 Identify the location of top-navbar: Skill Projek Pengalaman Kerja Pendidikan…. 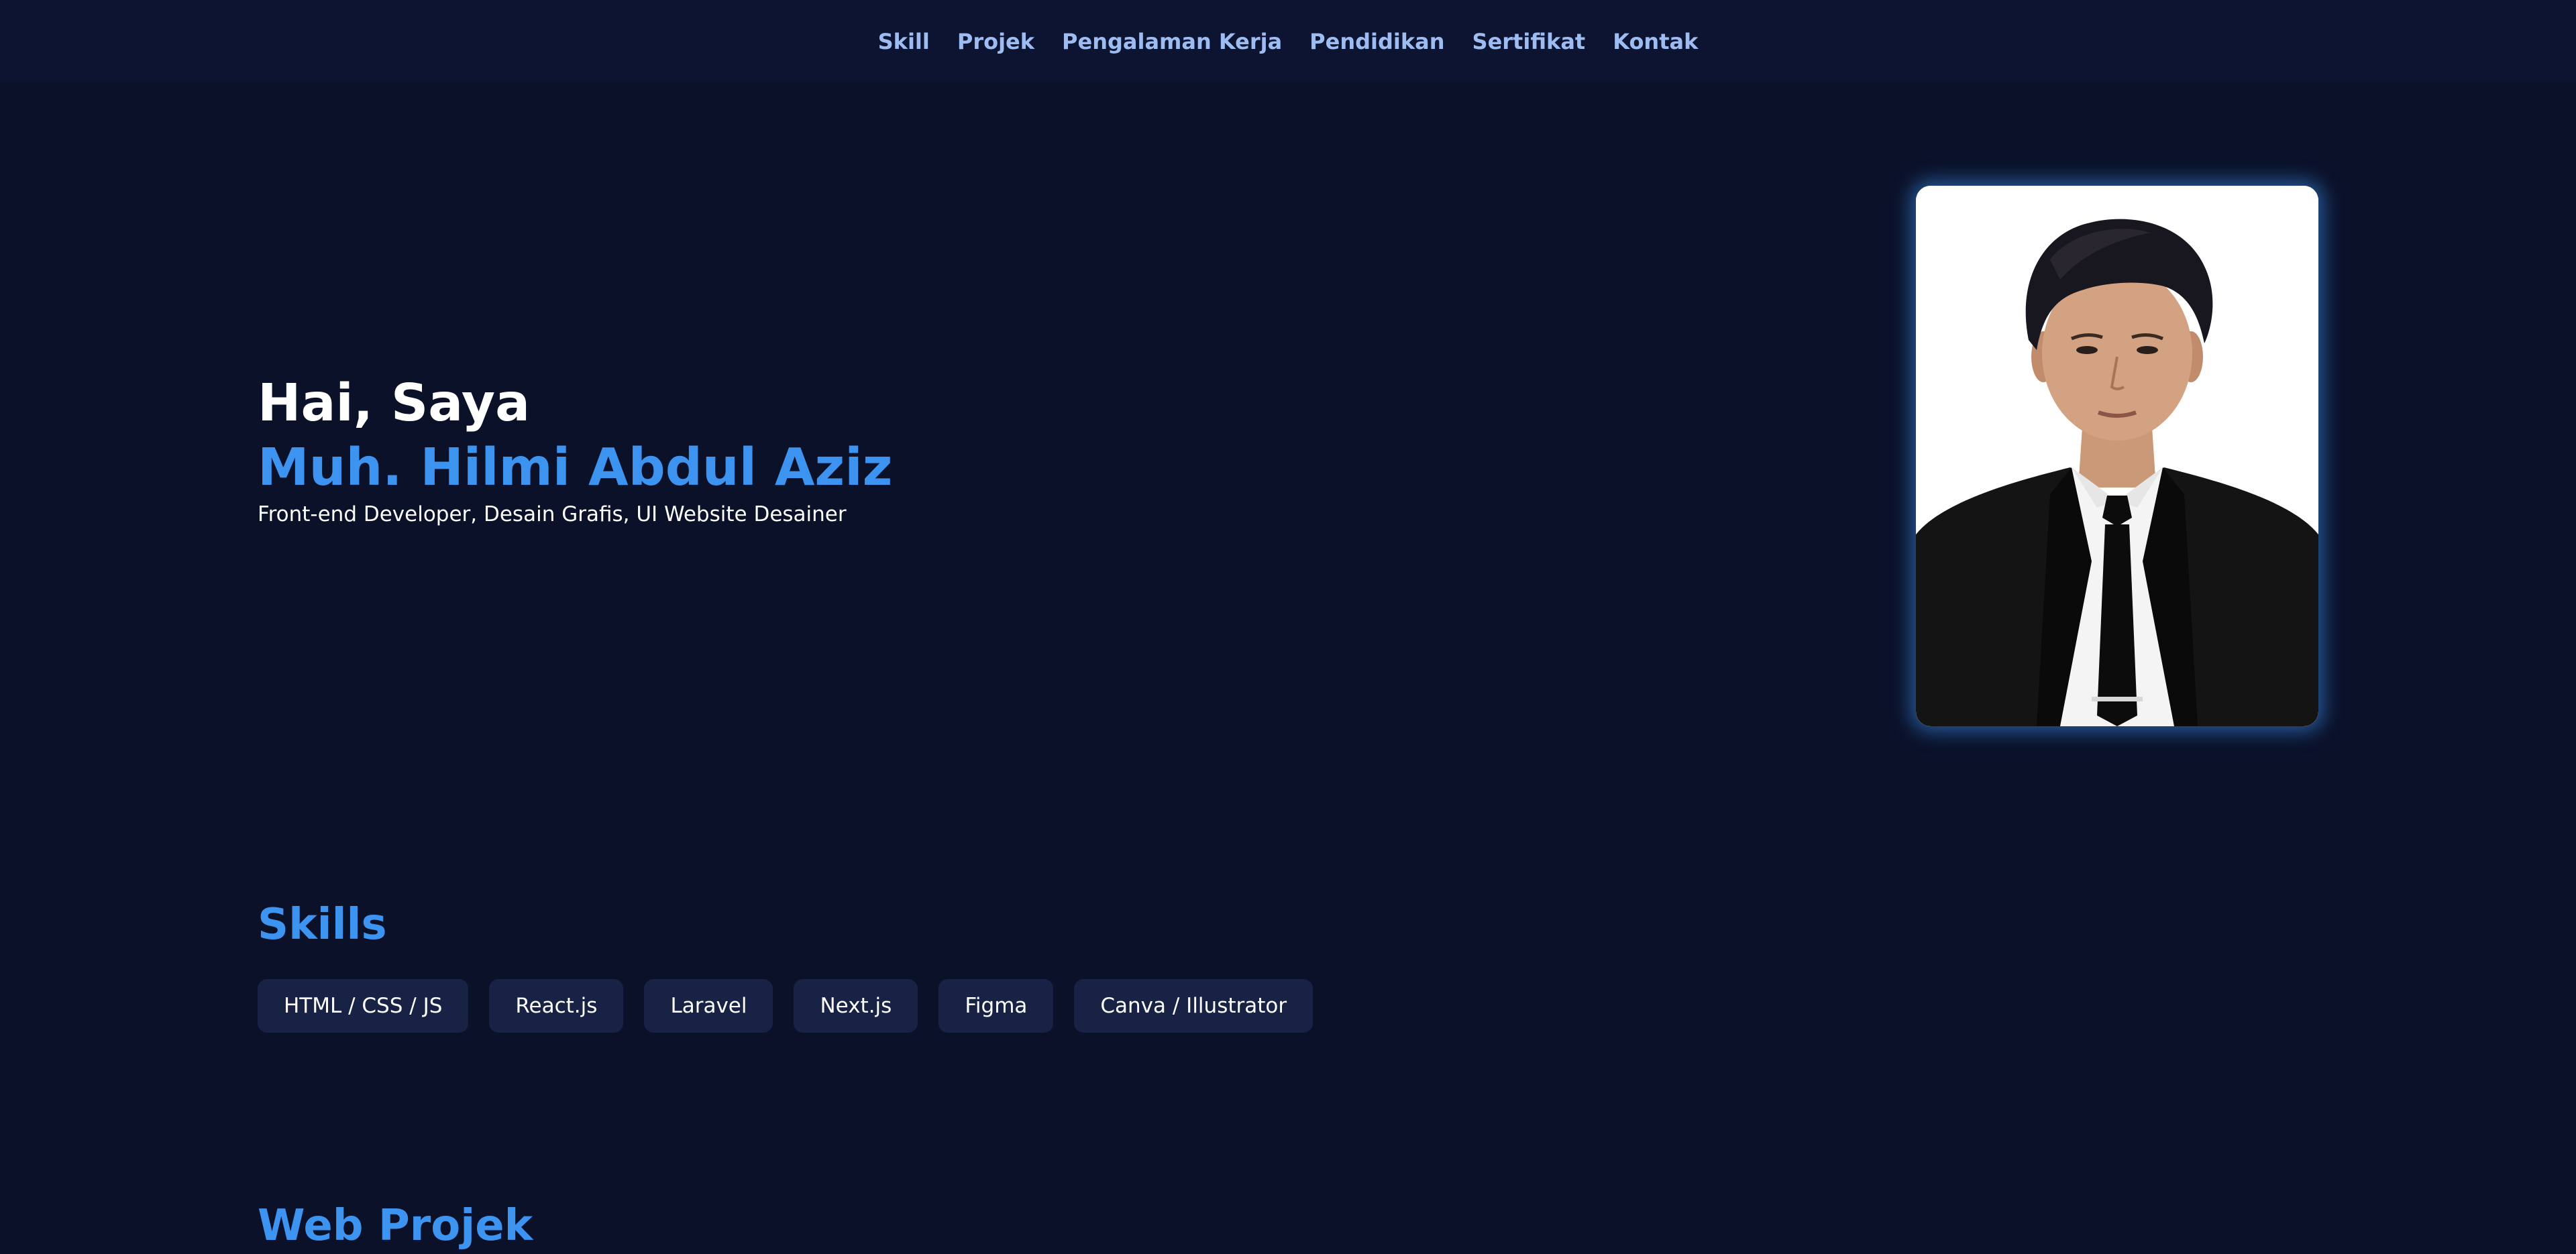
(1288, 41).